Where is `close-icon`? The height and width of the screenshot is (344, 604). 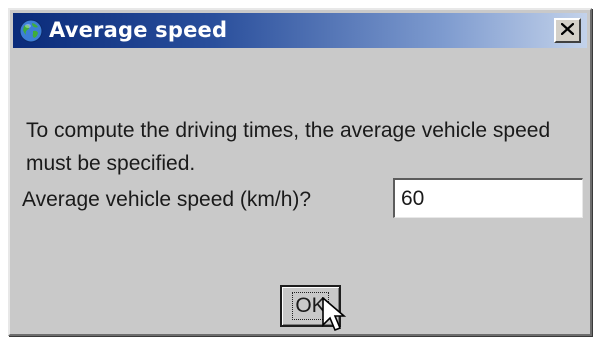
close-icon is located at coordinates (567, 30).